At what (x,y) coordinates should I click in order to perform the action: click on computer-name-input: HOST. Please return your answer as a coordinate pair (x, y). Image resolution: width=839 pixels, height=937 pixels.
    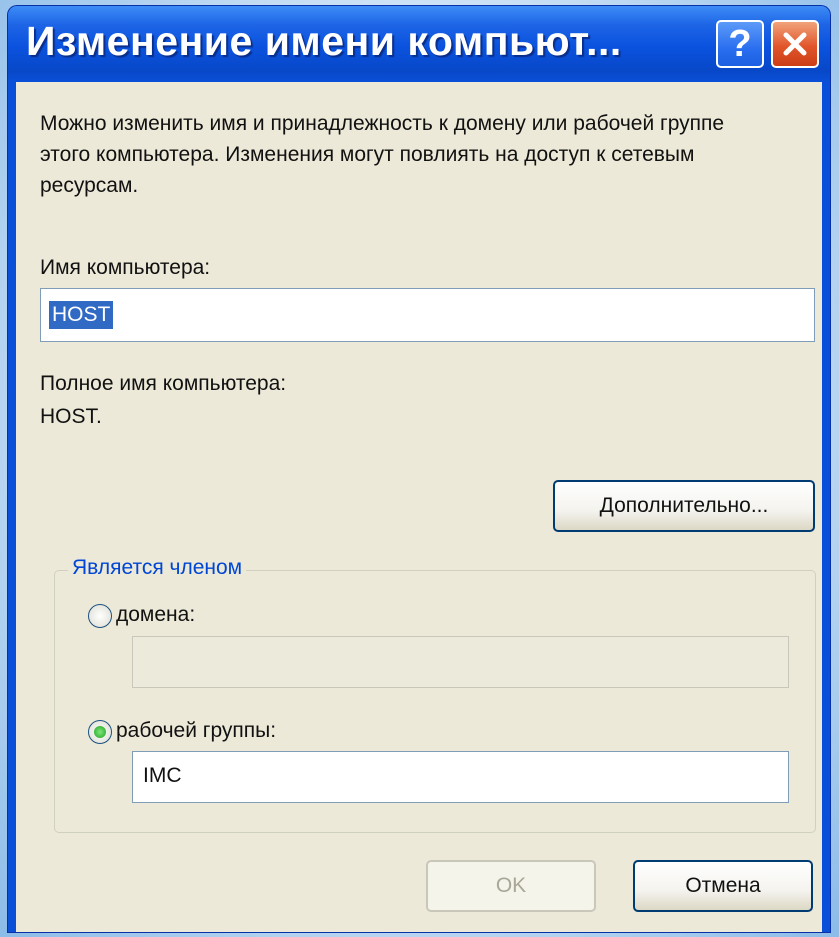
    Looking at the image, I should click on (427, 315).